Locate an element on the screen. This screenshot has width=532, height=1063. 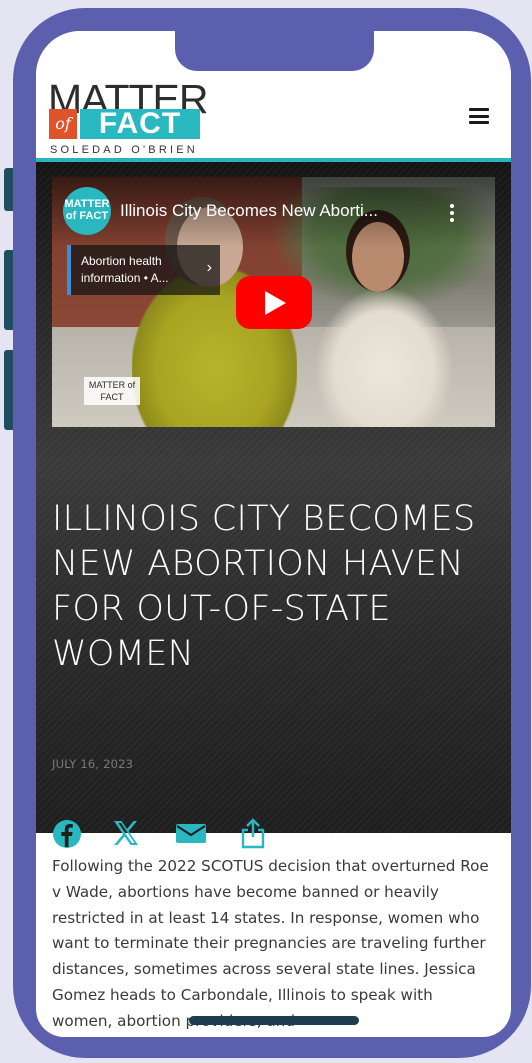
channel-watermark: MATTER of FACT is located at coordinates (112, 391).